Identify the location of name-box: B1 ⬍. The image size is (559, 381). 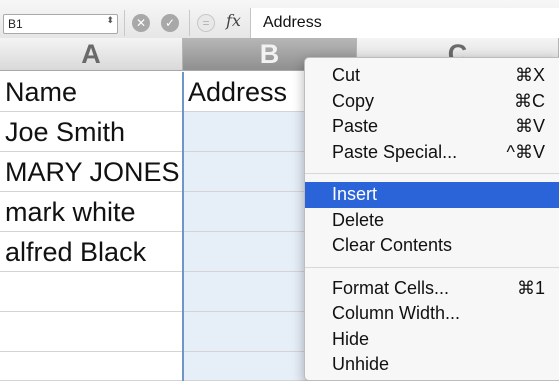
(60, 24).